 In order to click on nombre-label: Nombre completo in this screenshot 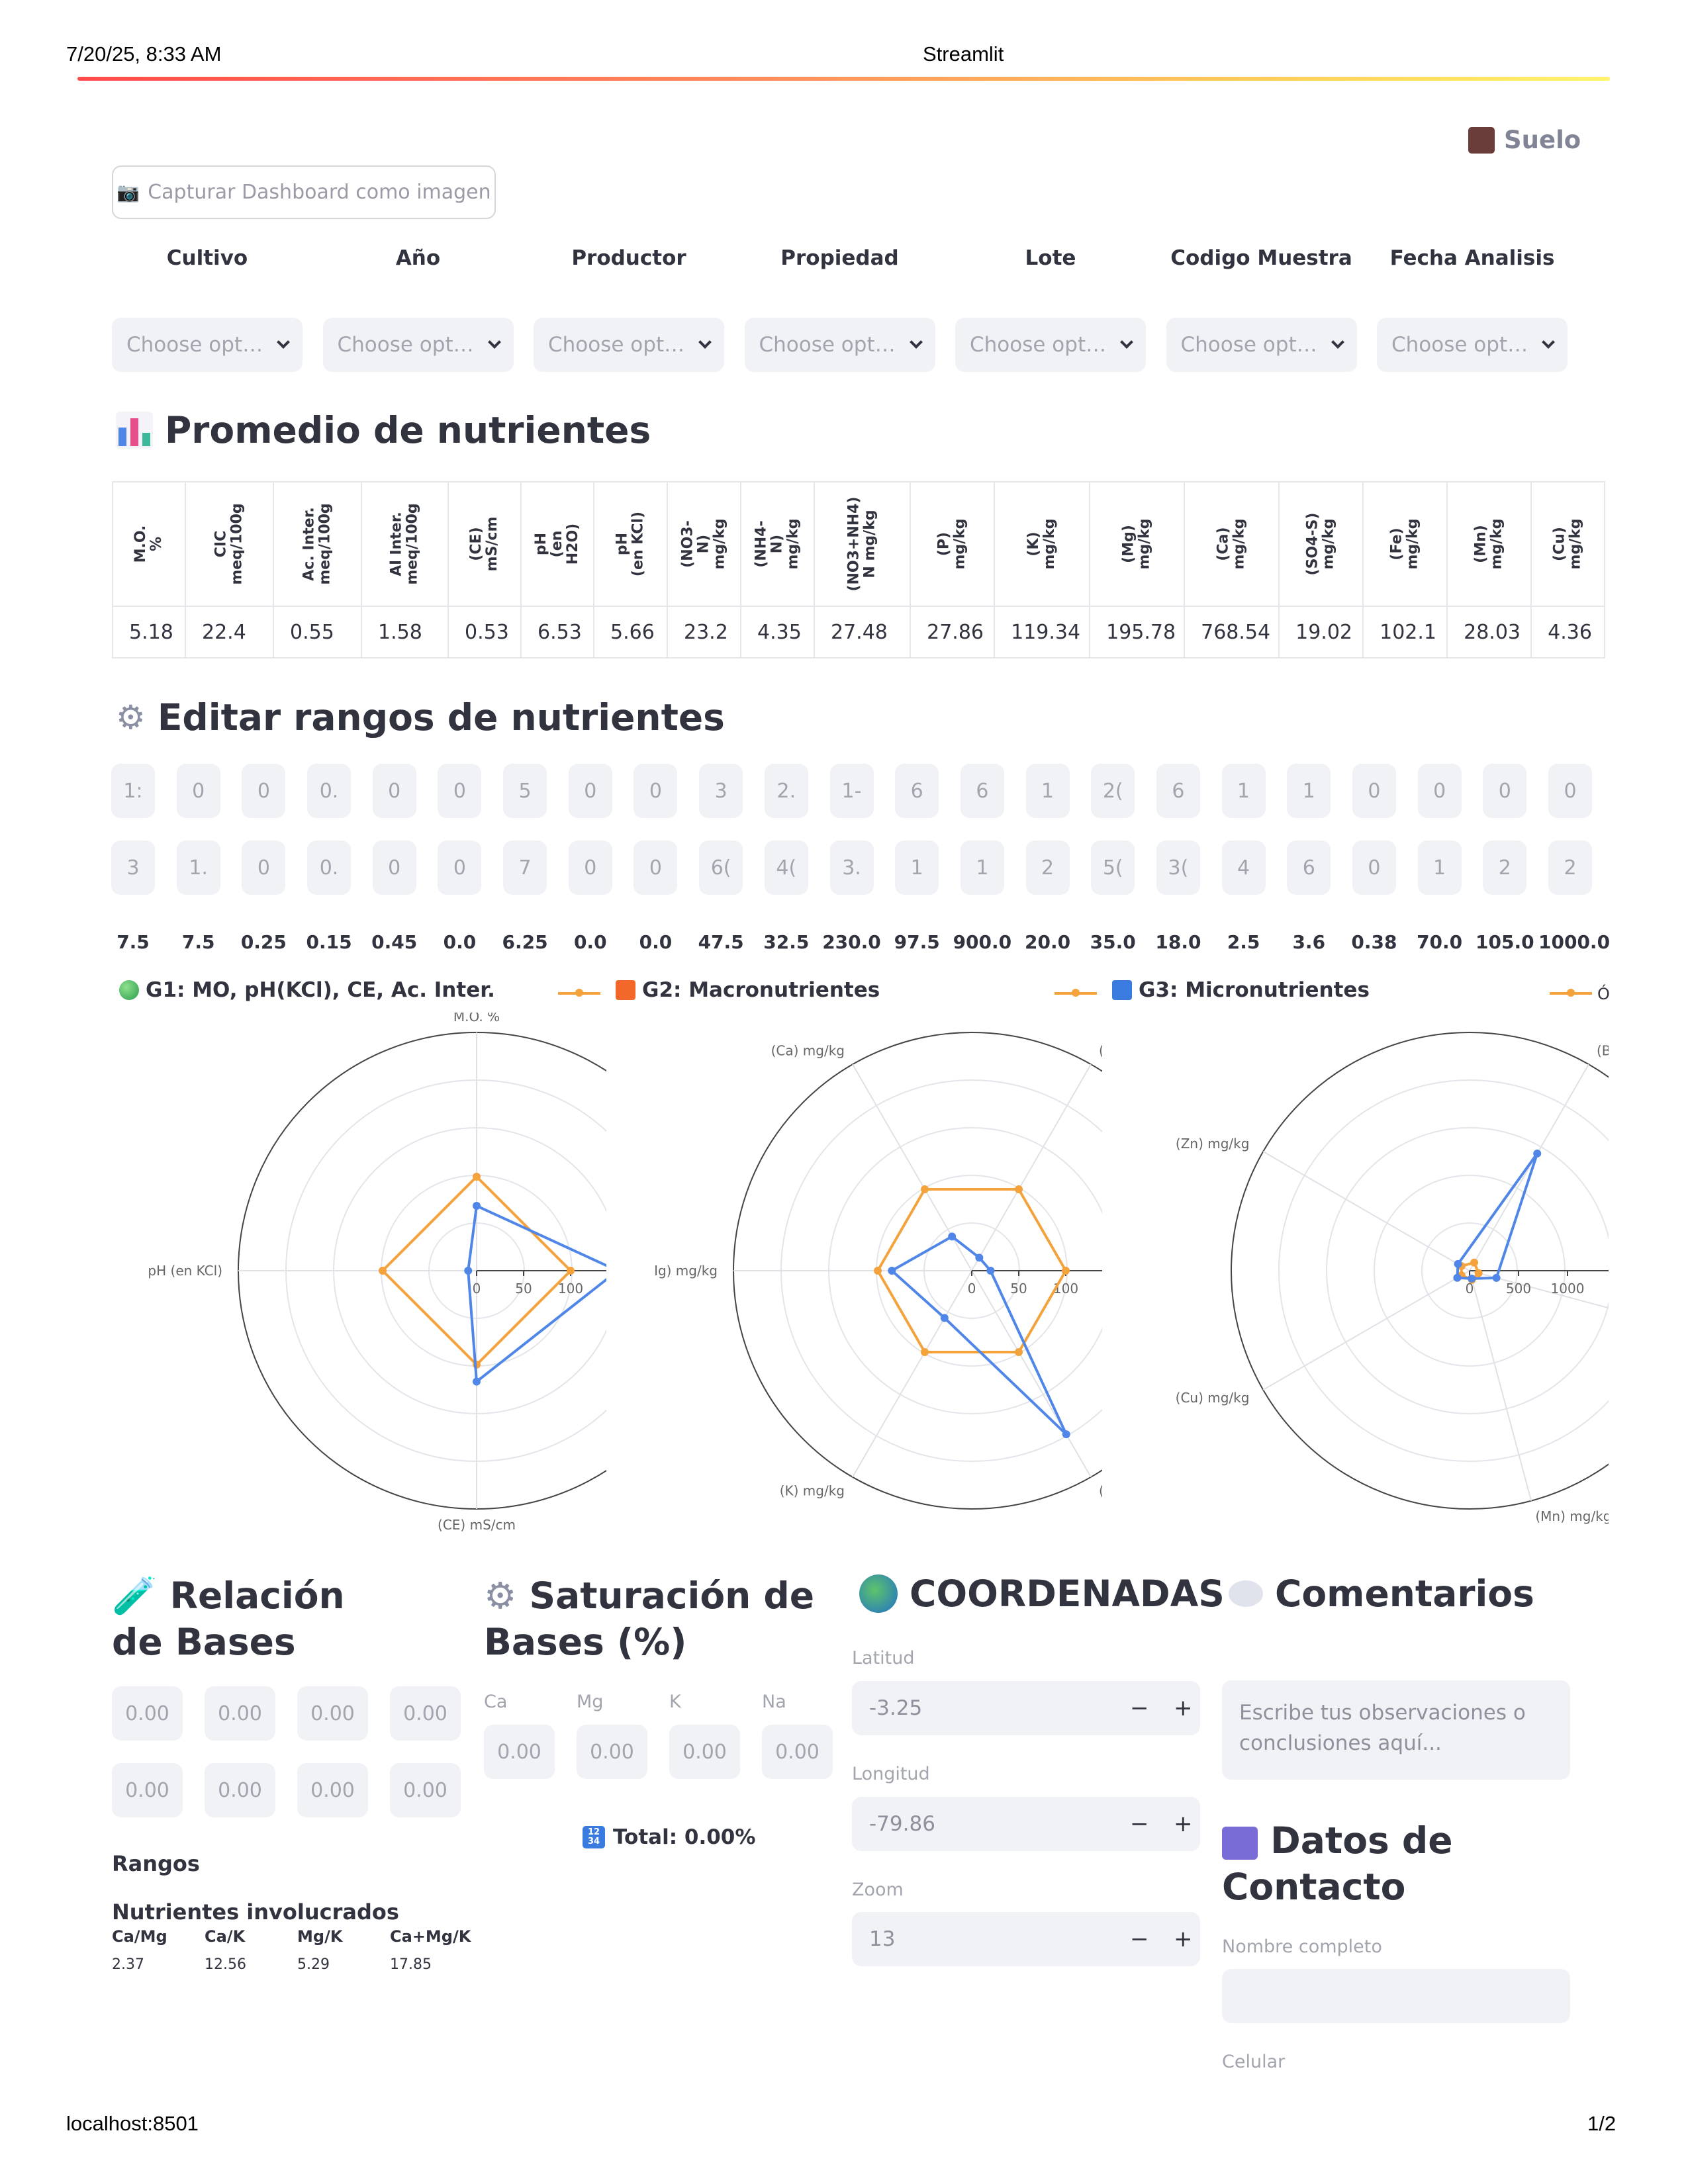, I will do `click(1302, 1946)`.